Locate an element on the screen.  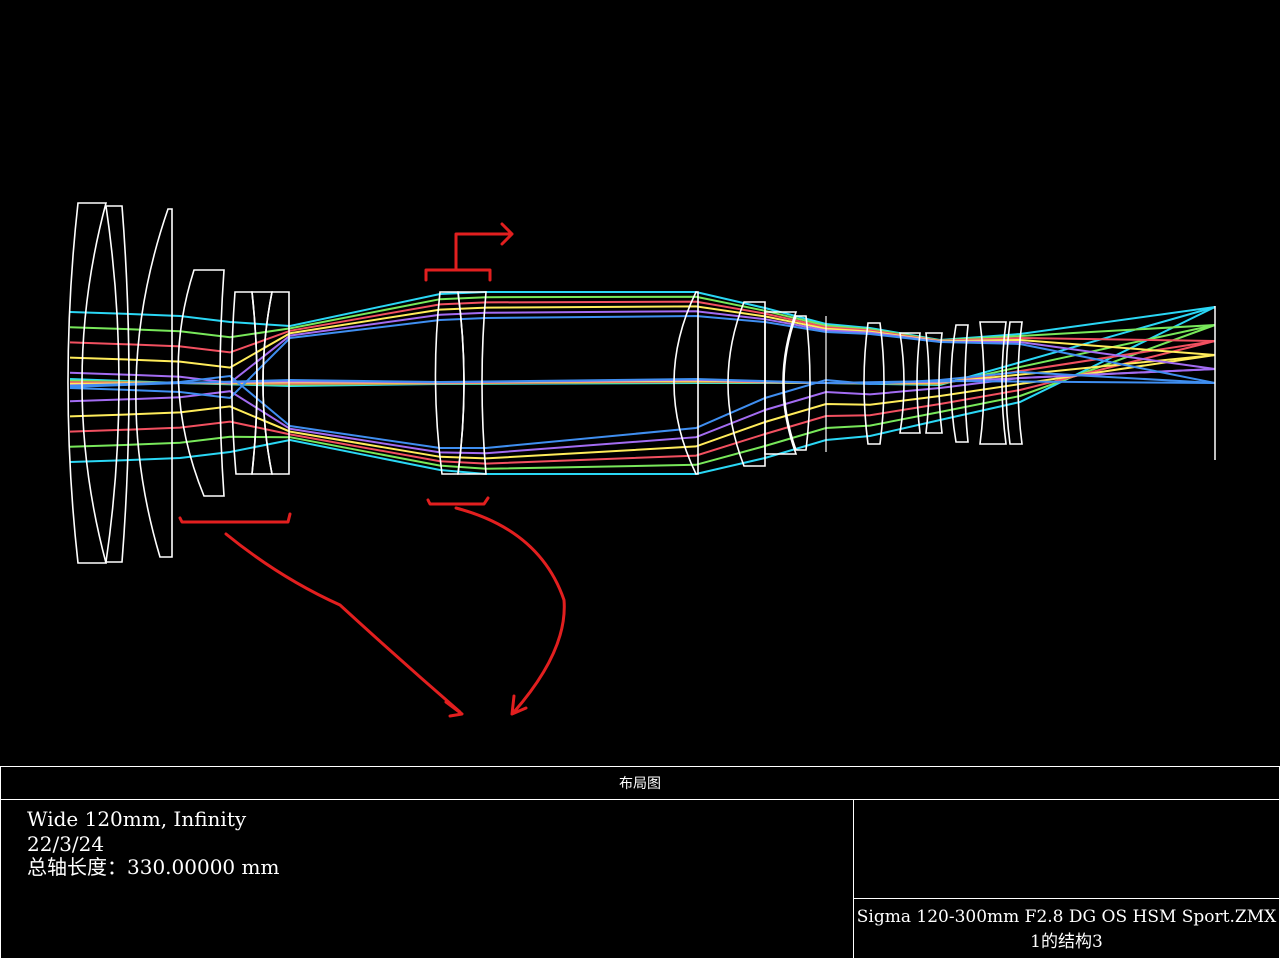
curved-arrow-left is located at coordinates (344, 625).